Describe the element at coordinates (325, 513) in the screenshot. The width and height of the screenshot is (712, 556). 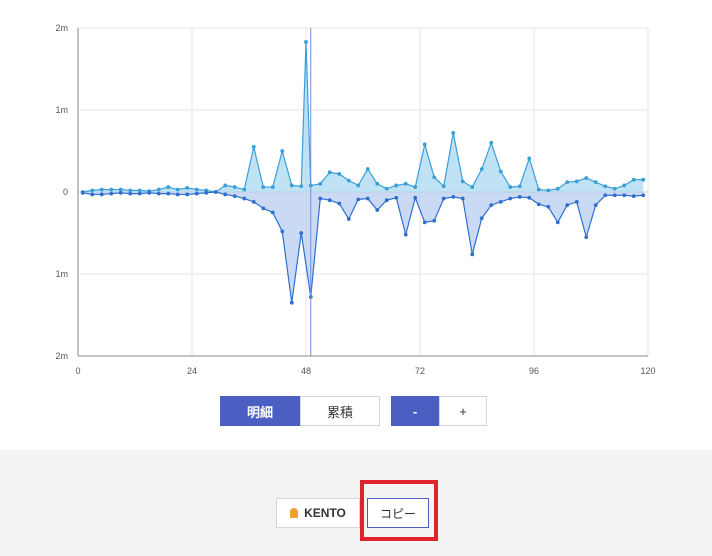
I see `kento-label: KENTO` at that location.